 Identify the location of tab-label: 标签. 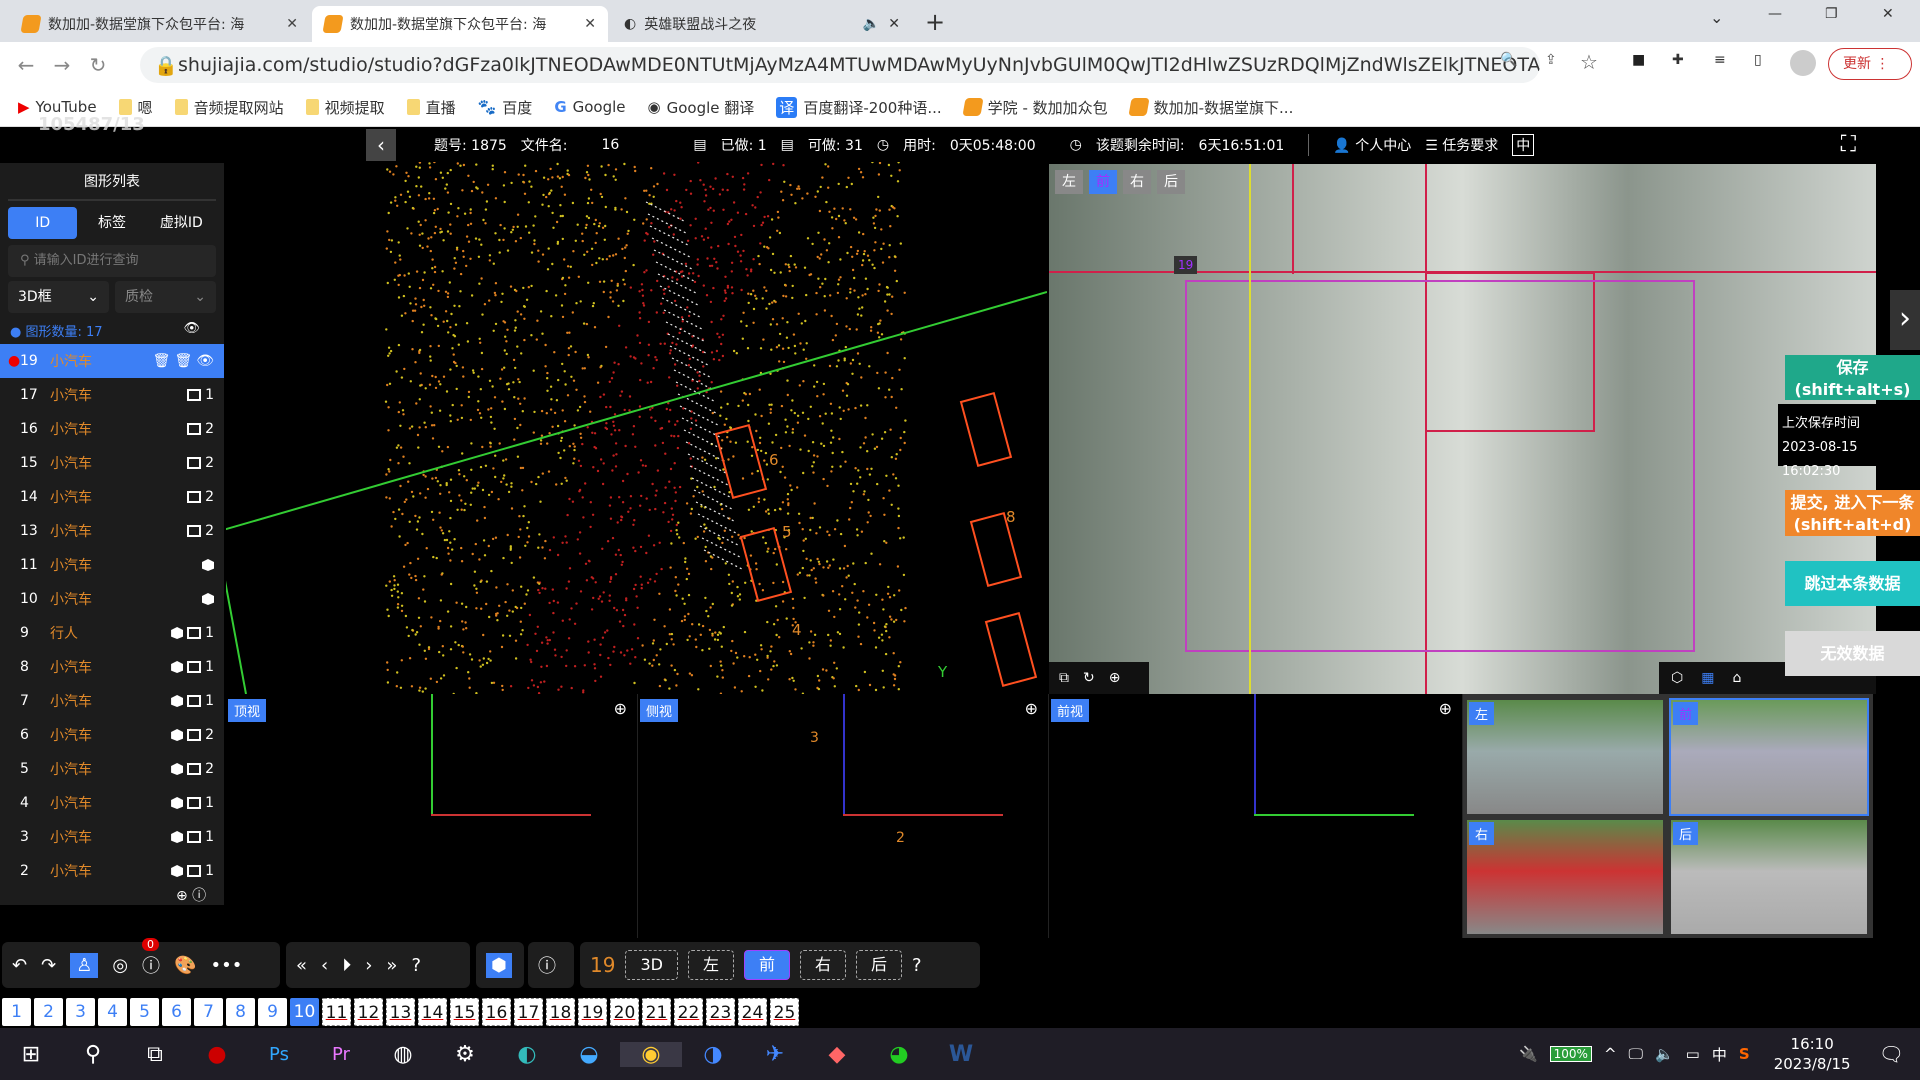
(111, 223).